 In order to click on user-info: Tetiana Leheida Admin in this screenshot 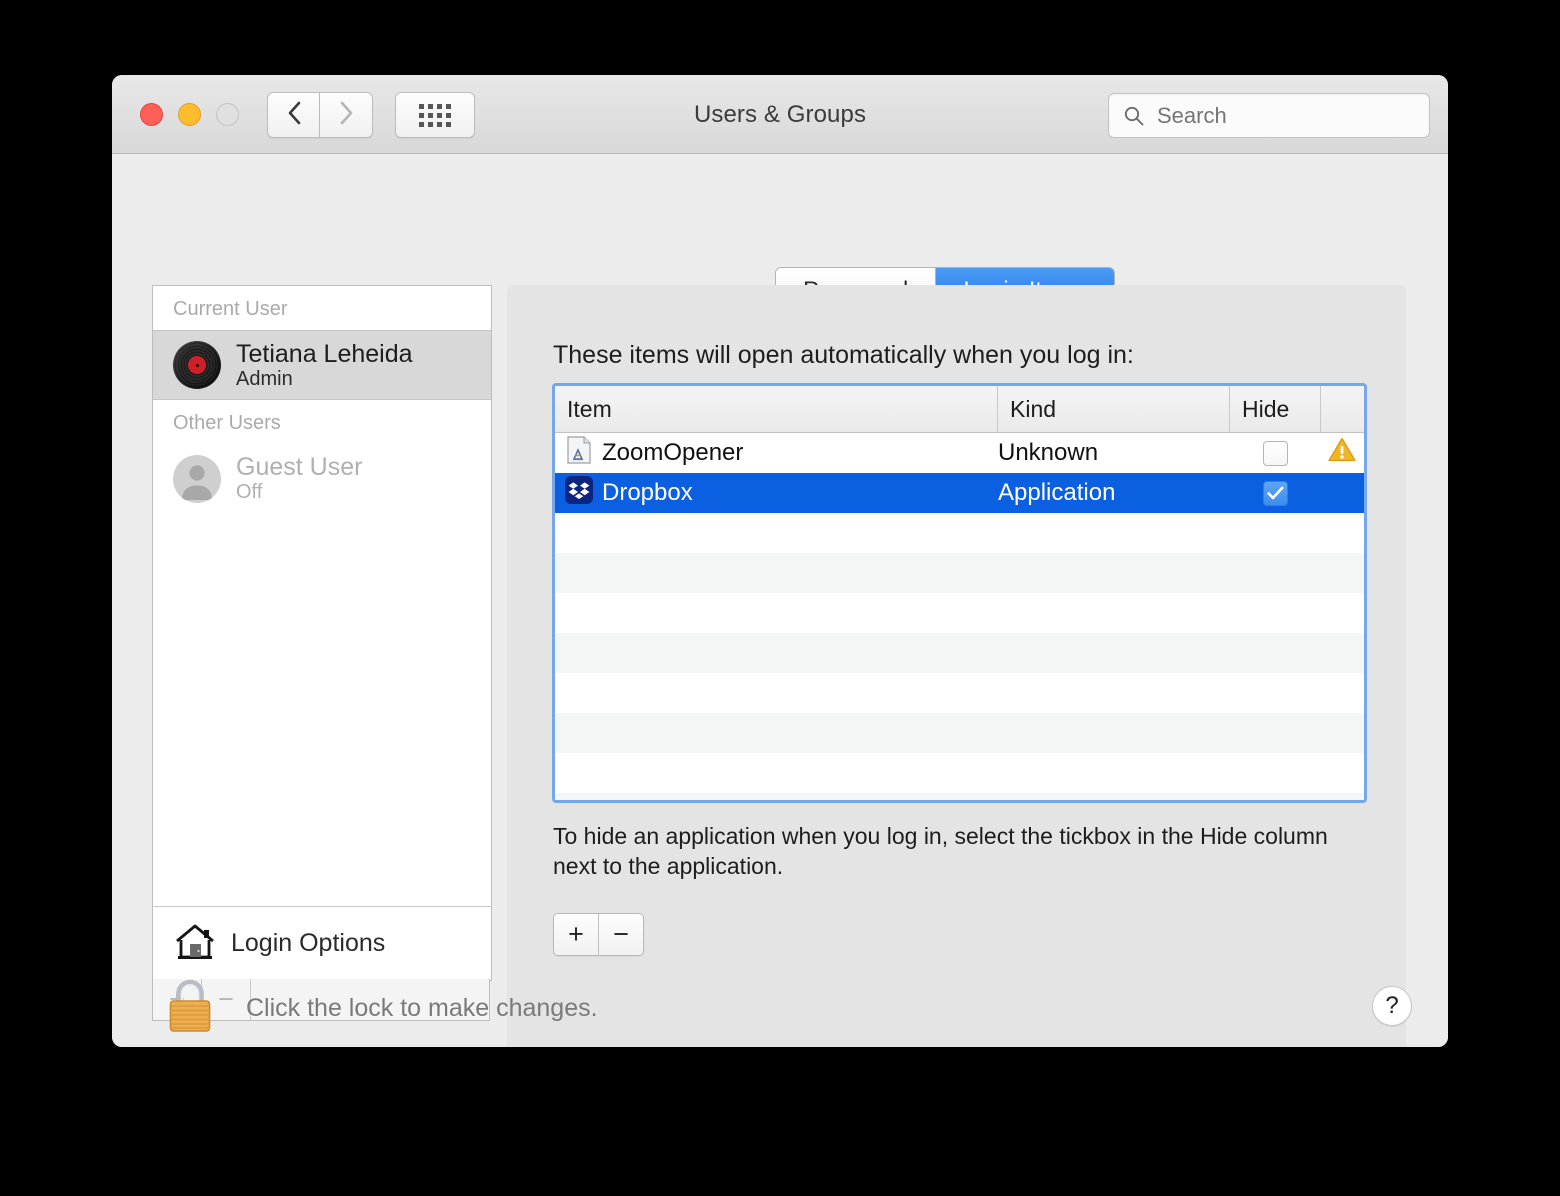, I will do `click(324, 365)`.